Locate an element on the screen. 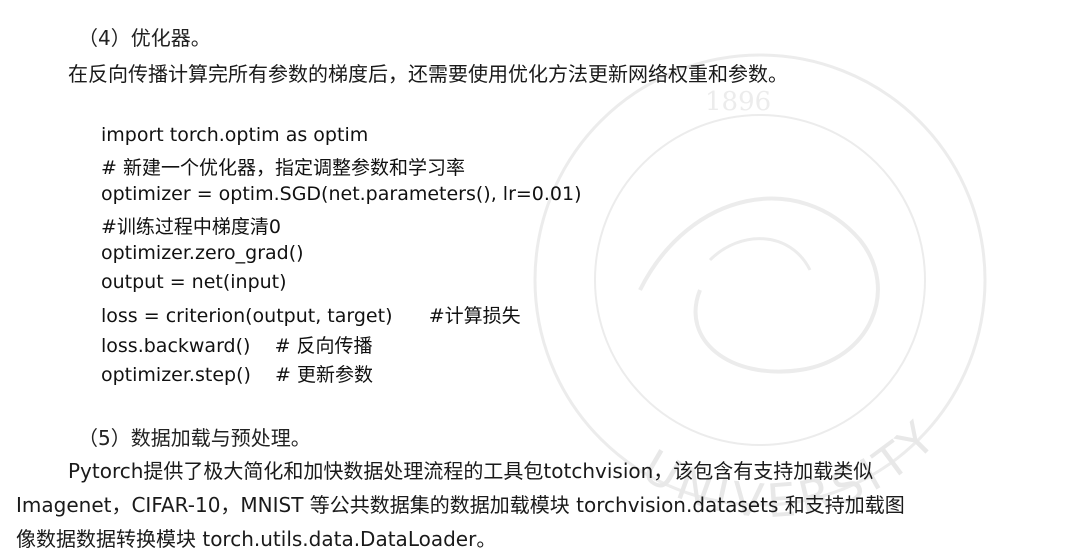  code-line: import torch.optim as optim is located at coordinates (235, 135).